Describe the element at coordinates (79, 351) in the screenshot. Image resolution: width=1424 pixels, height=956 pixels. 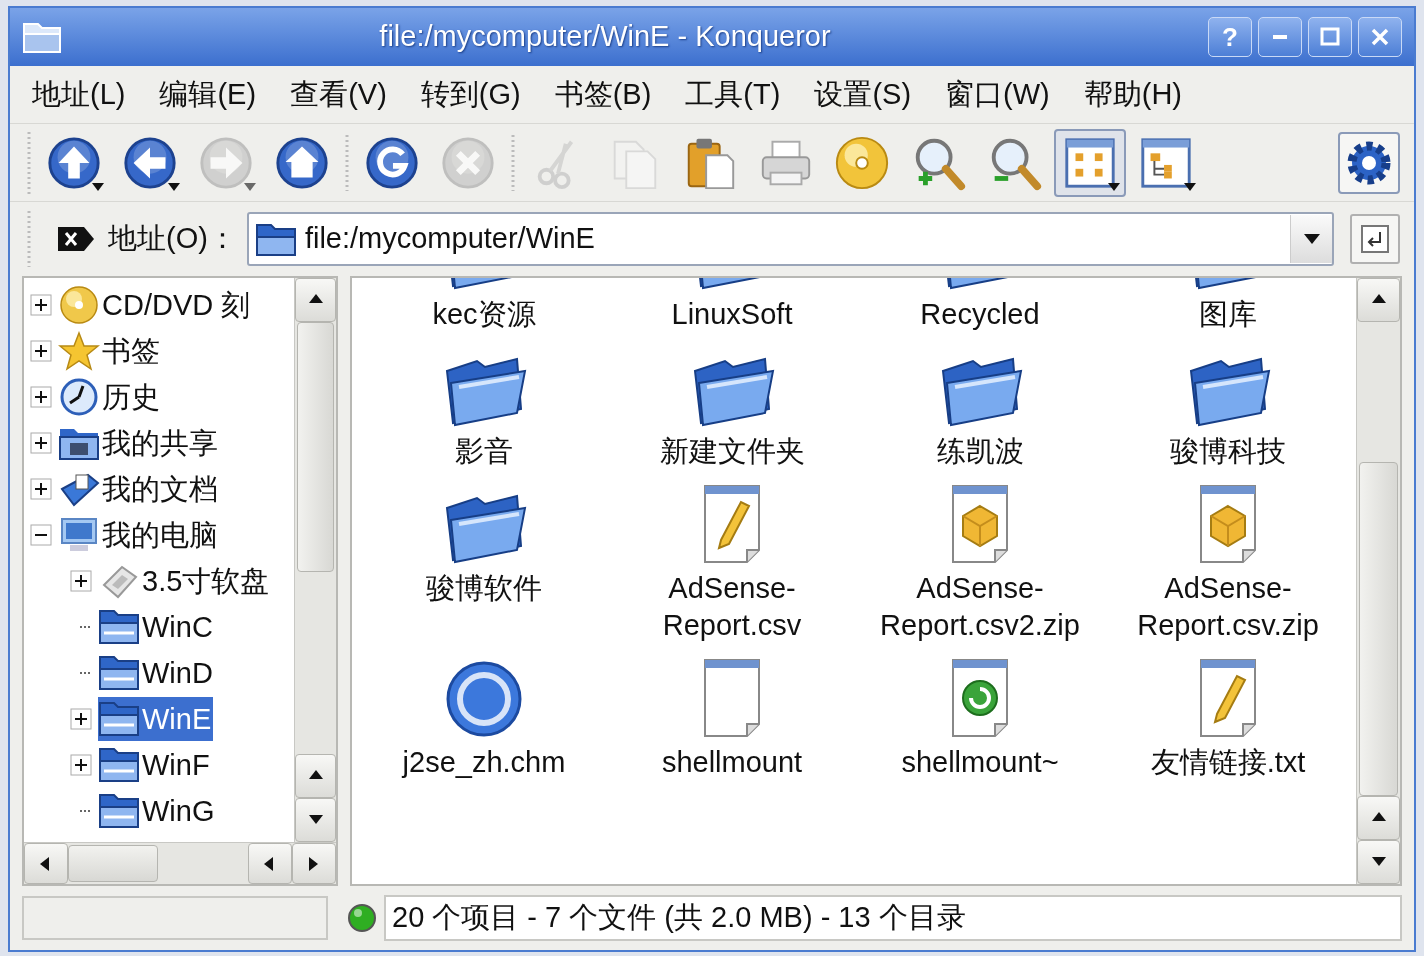
I see `star-icon` at that location.